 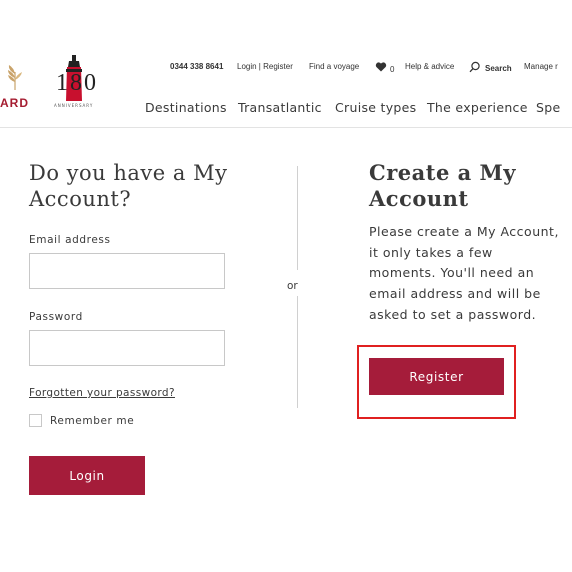 I want to click on remember-me-label: Remember me, so click(x=92, y=421).